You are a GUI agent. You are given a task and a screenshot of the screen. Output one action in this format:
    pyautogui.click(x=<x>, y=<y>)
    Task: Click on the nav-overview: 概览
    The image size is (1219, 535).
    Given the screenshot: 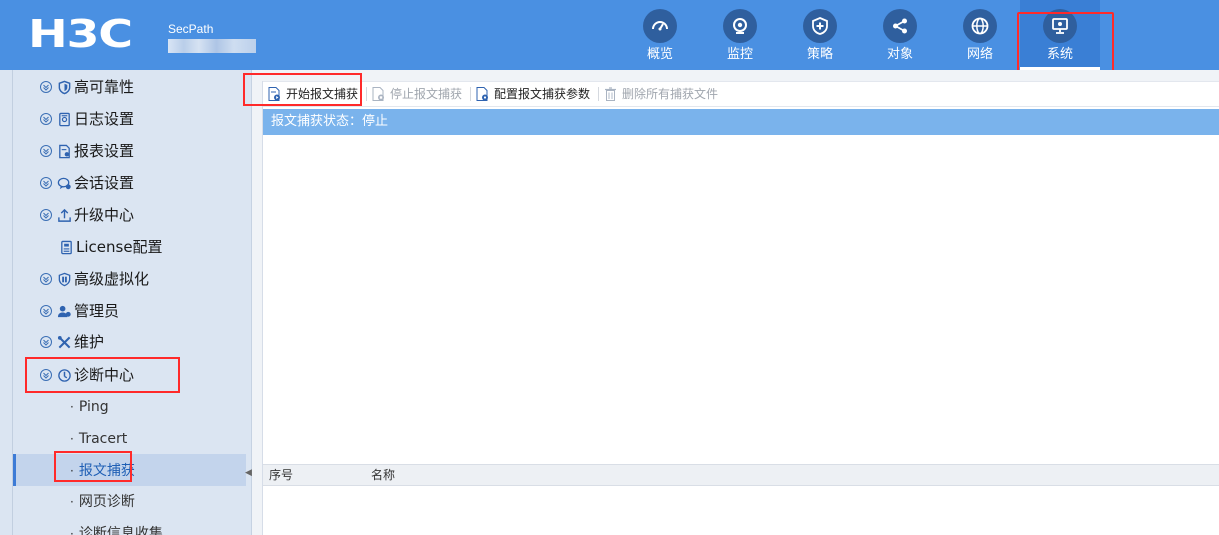 What is the action you would take?
    pyautogui.click(x=660, y=35)
    